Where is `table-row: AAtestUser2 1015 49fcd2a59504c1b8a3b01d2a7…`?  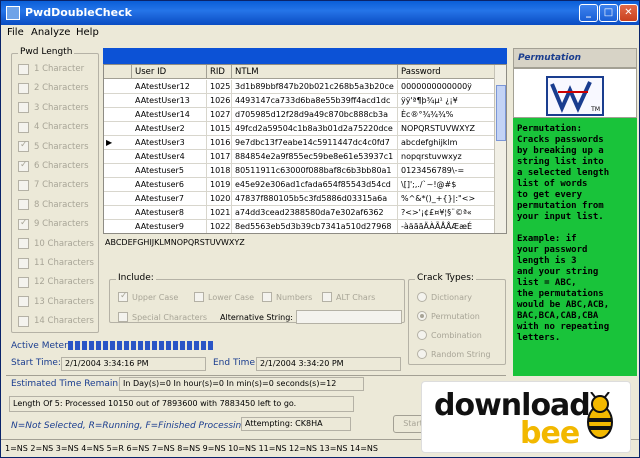
table-row: AAtestUser2 1015 49fcd2a59504c1b8a3b01d2a7… is located at coordinates (305, 129).